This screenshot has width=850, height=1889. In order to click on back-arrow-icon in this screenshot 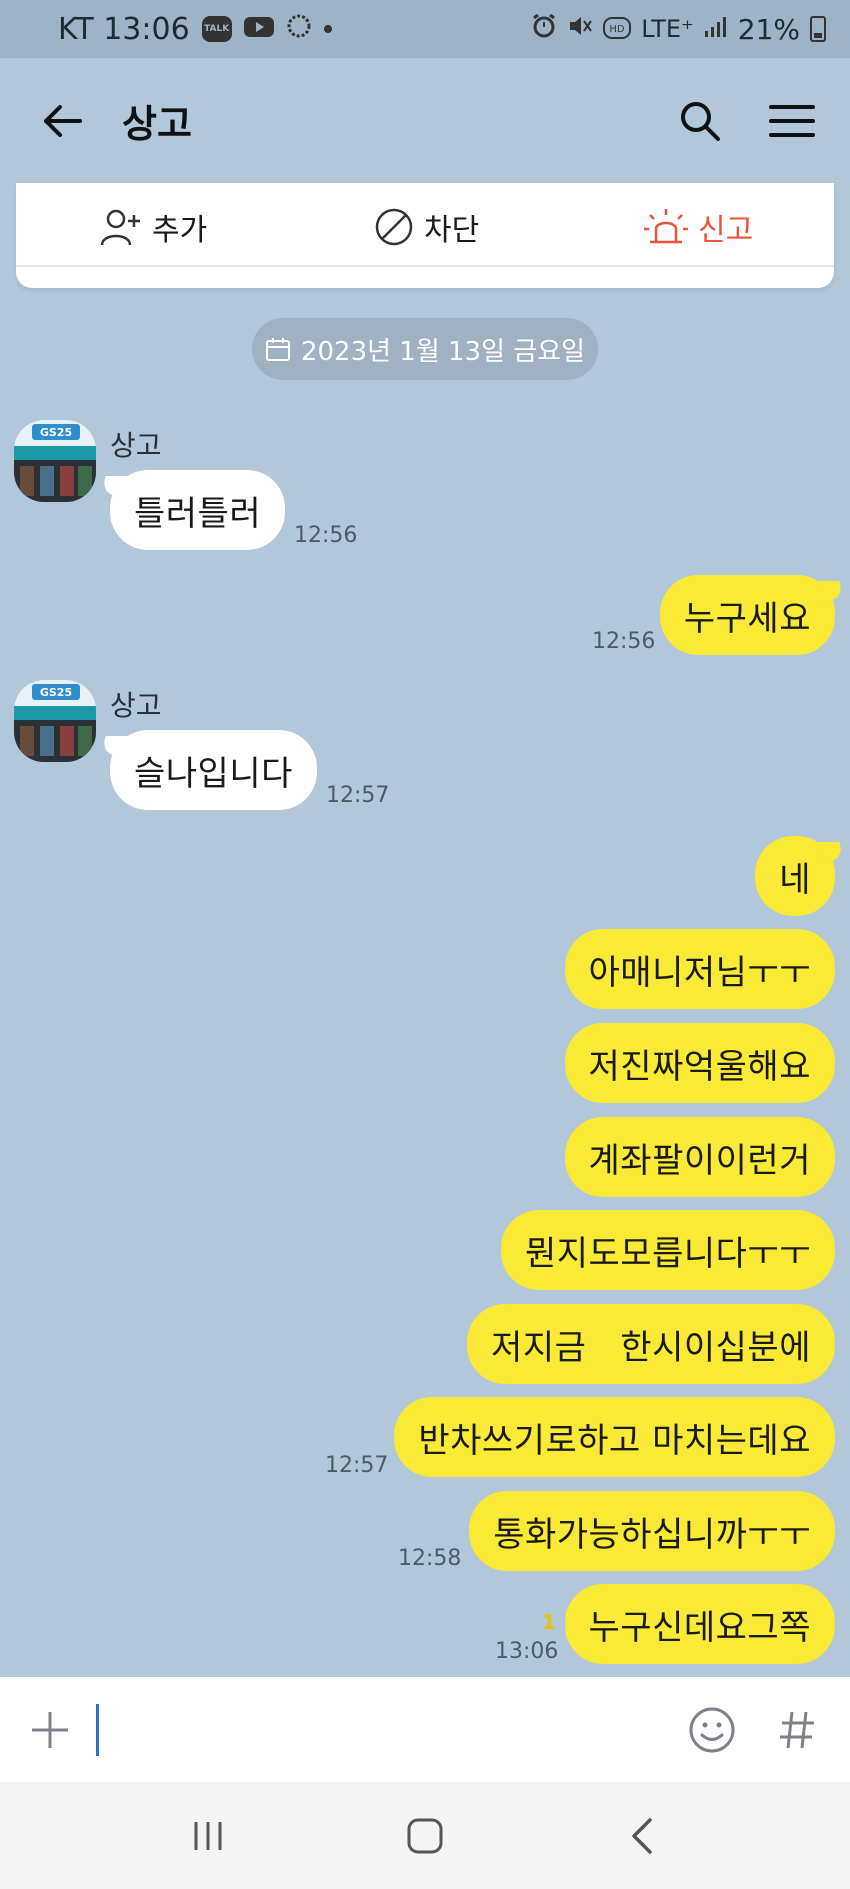, I will do `click(63, 120)`.